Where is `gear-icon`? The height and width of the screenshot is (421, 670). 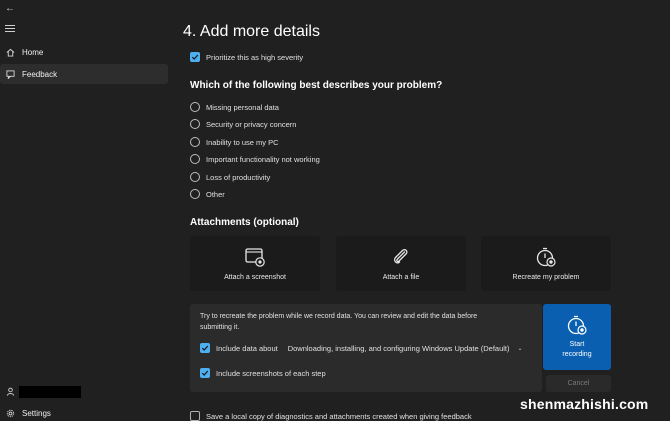 gear-icon is located at coordinates (10, 413).